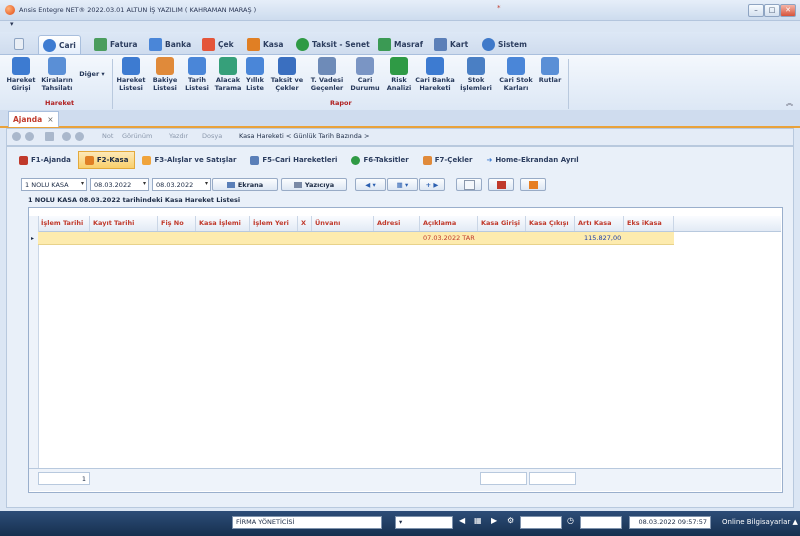  Describe the element at coordinates (772, 10) in the screenshot. I see `maximize-button: □` at that location.